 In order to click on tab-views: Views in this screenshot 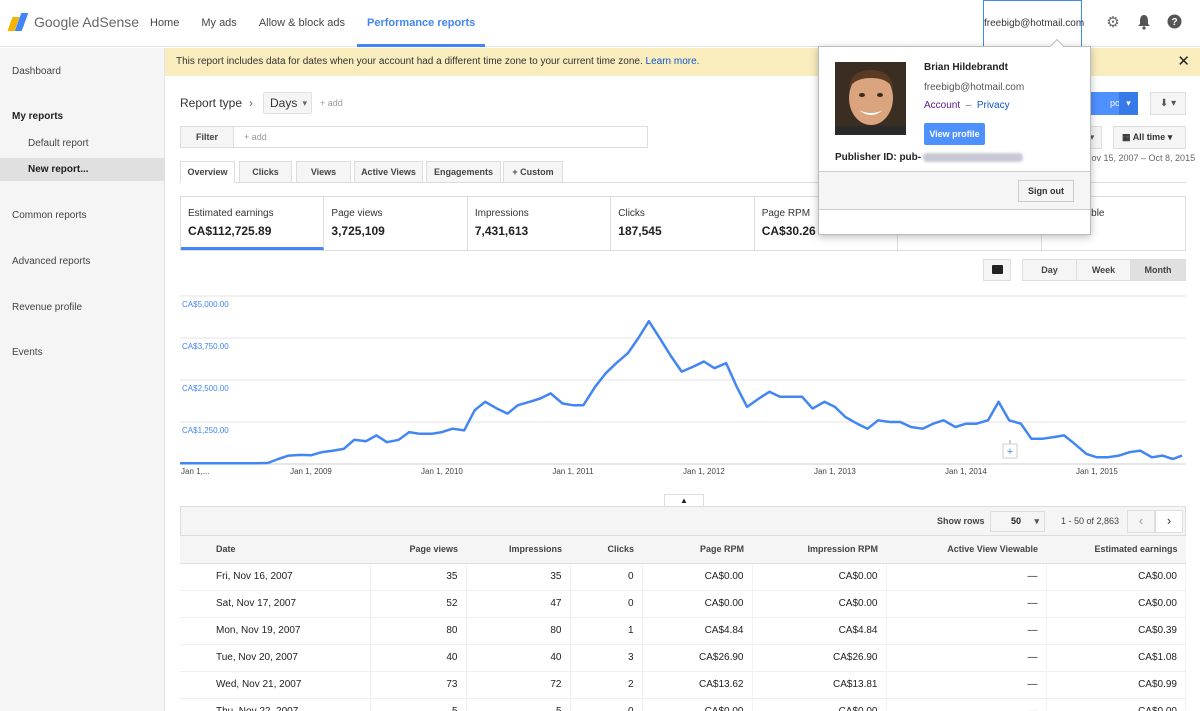, I will do `click(323, 172)`.